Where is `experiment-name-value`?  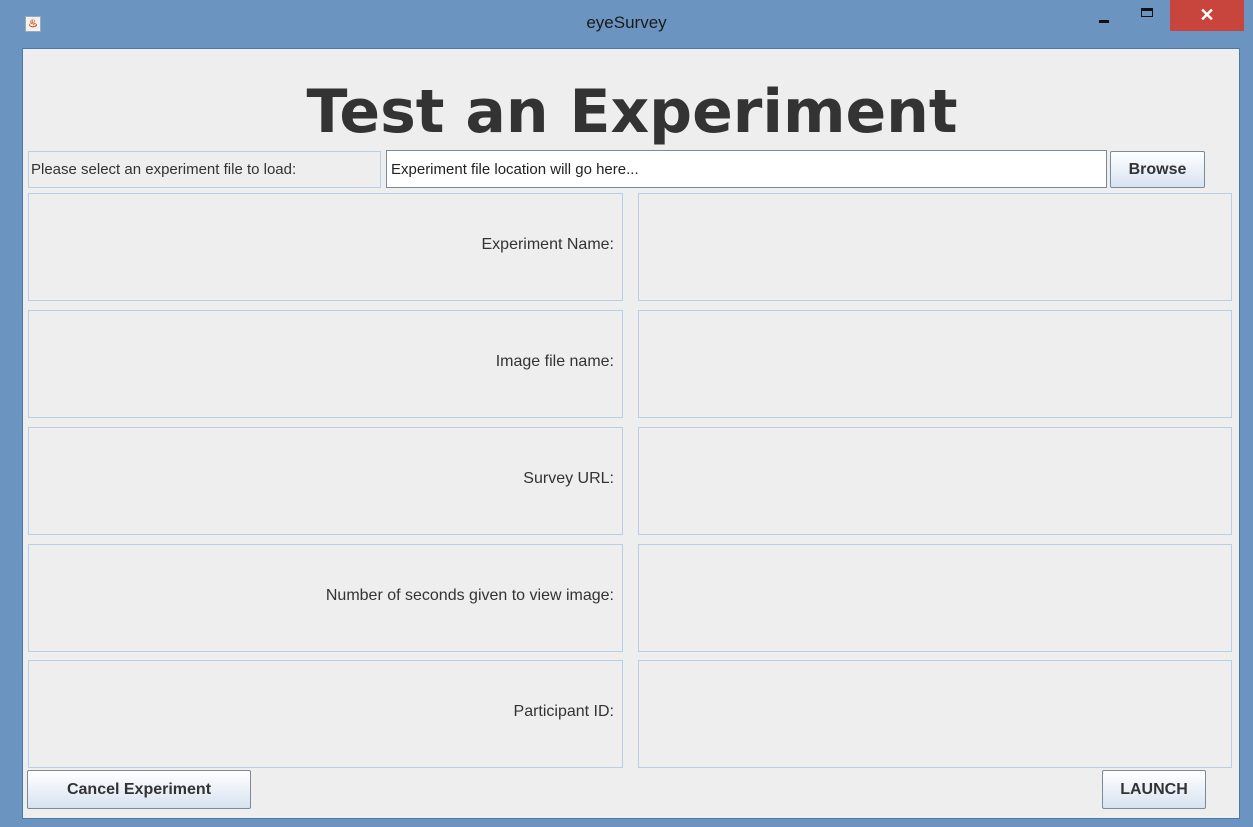
experiment-name-value is located at coordinates (935, 247).